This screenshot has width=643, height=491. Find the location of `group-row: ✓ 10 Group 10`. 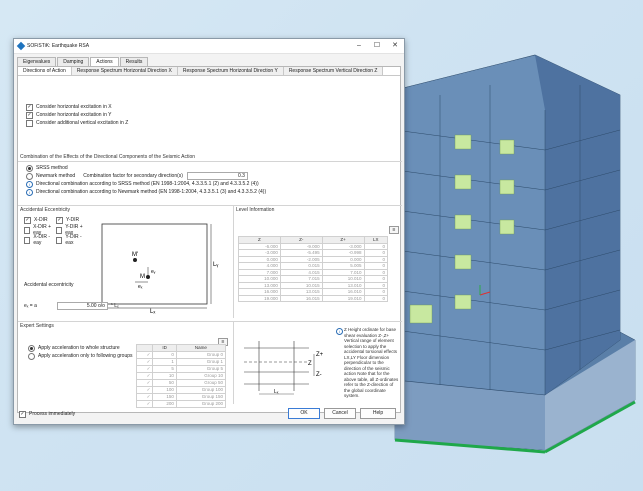

group-row: ✓ 10 Group 10 is located at coordinates (181, 375).